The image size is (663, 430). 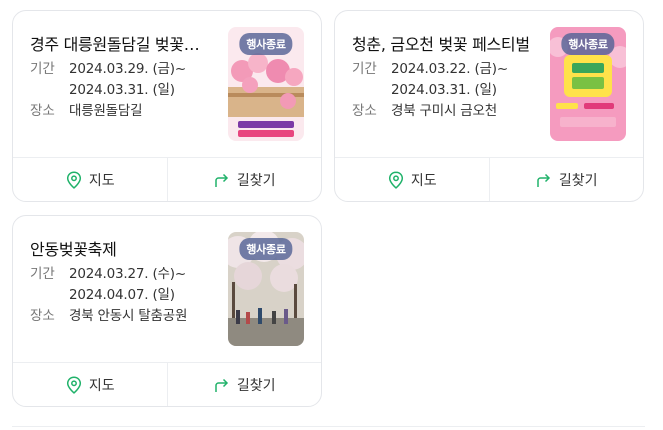 I want to click on event-title: 안동벚꽃축제, so click(x=121, y=248).